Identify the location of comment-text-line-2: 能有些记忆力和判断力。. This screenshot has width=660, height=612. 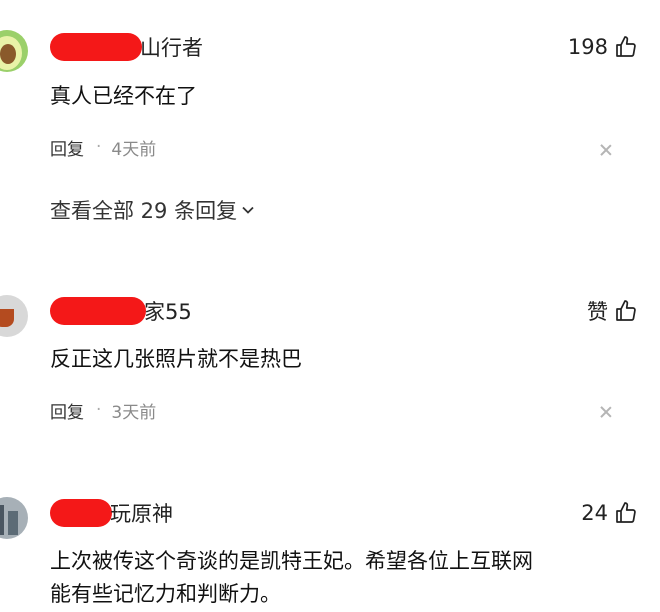
(165, 594).